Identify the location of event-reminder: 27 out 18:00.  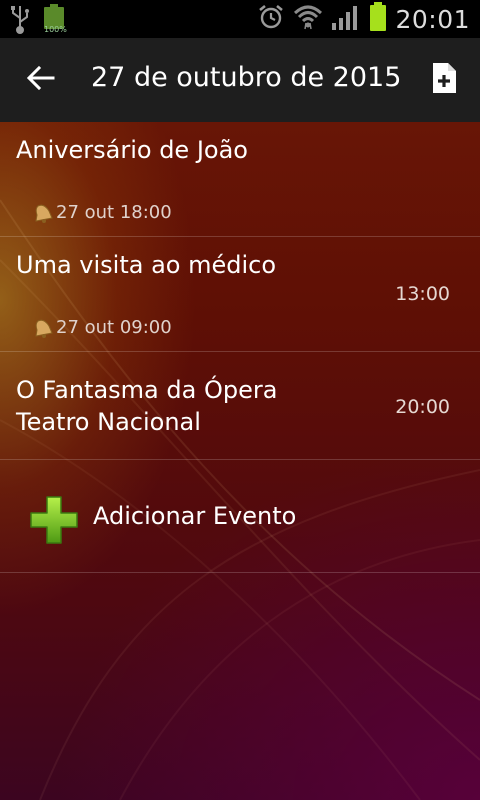
(102, 212).